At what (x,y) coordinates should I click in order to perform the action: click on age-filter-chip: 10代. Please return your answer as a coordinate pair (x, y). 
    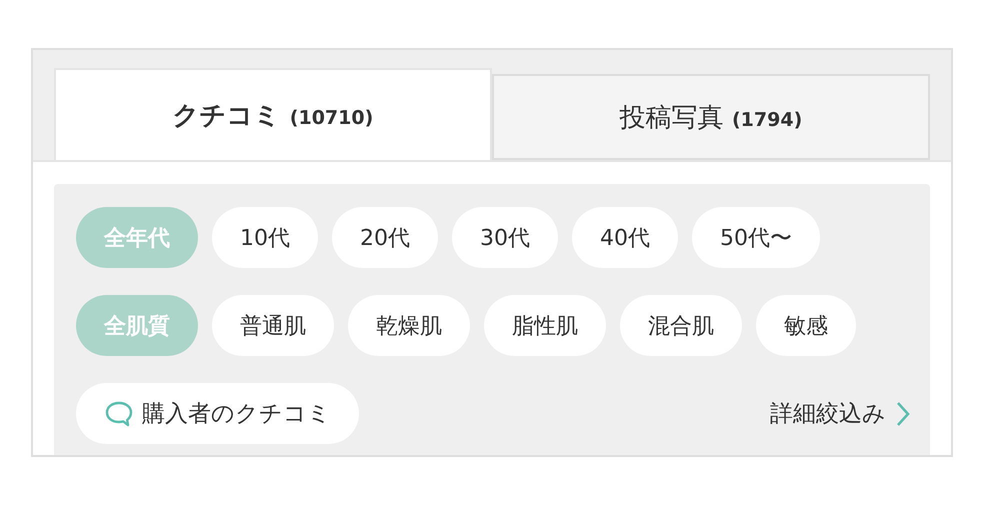
    Looking at the image, I should click on (265, 237).